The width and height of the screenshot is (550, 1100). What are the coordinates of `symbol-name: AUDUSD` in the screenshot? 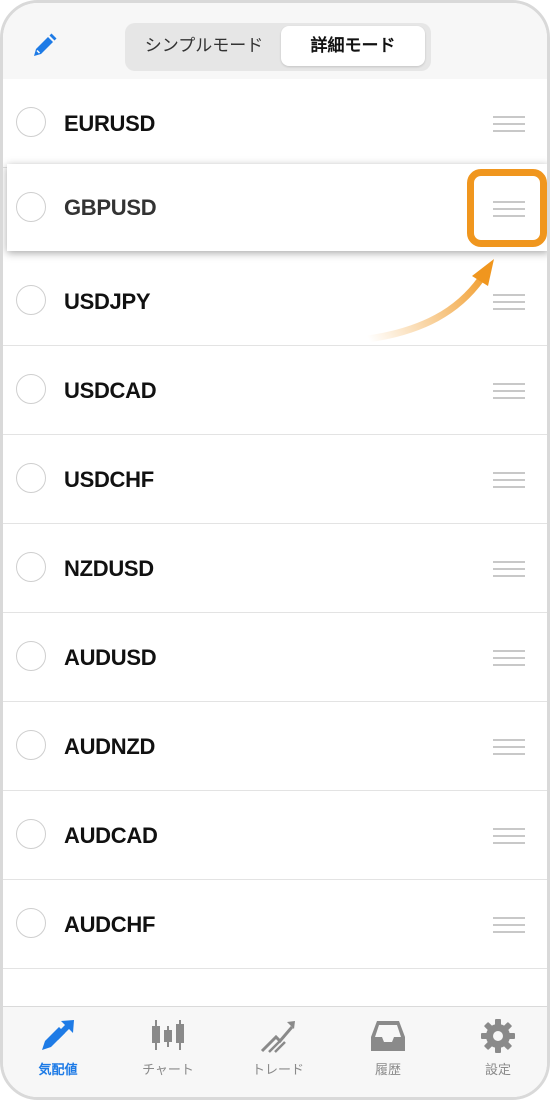 It's located at (110, 657).